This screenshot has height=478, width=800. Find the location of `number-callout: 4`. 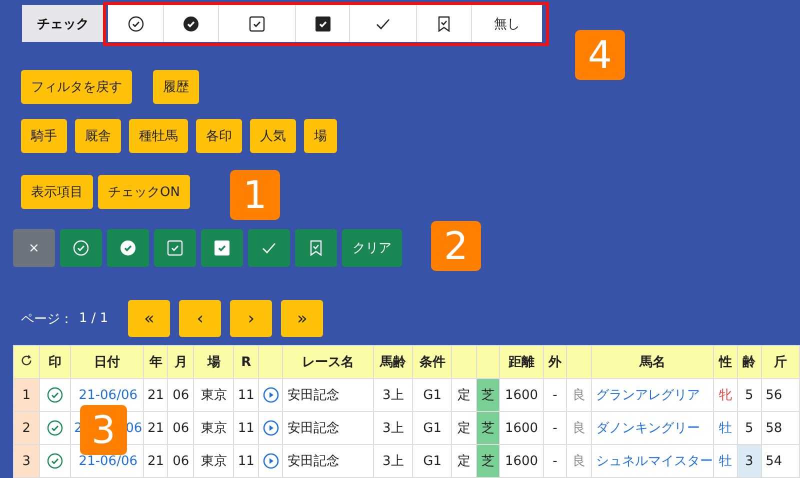

number-callout: 4 is located at coordinates (600, 55).